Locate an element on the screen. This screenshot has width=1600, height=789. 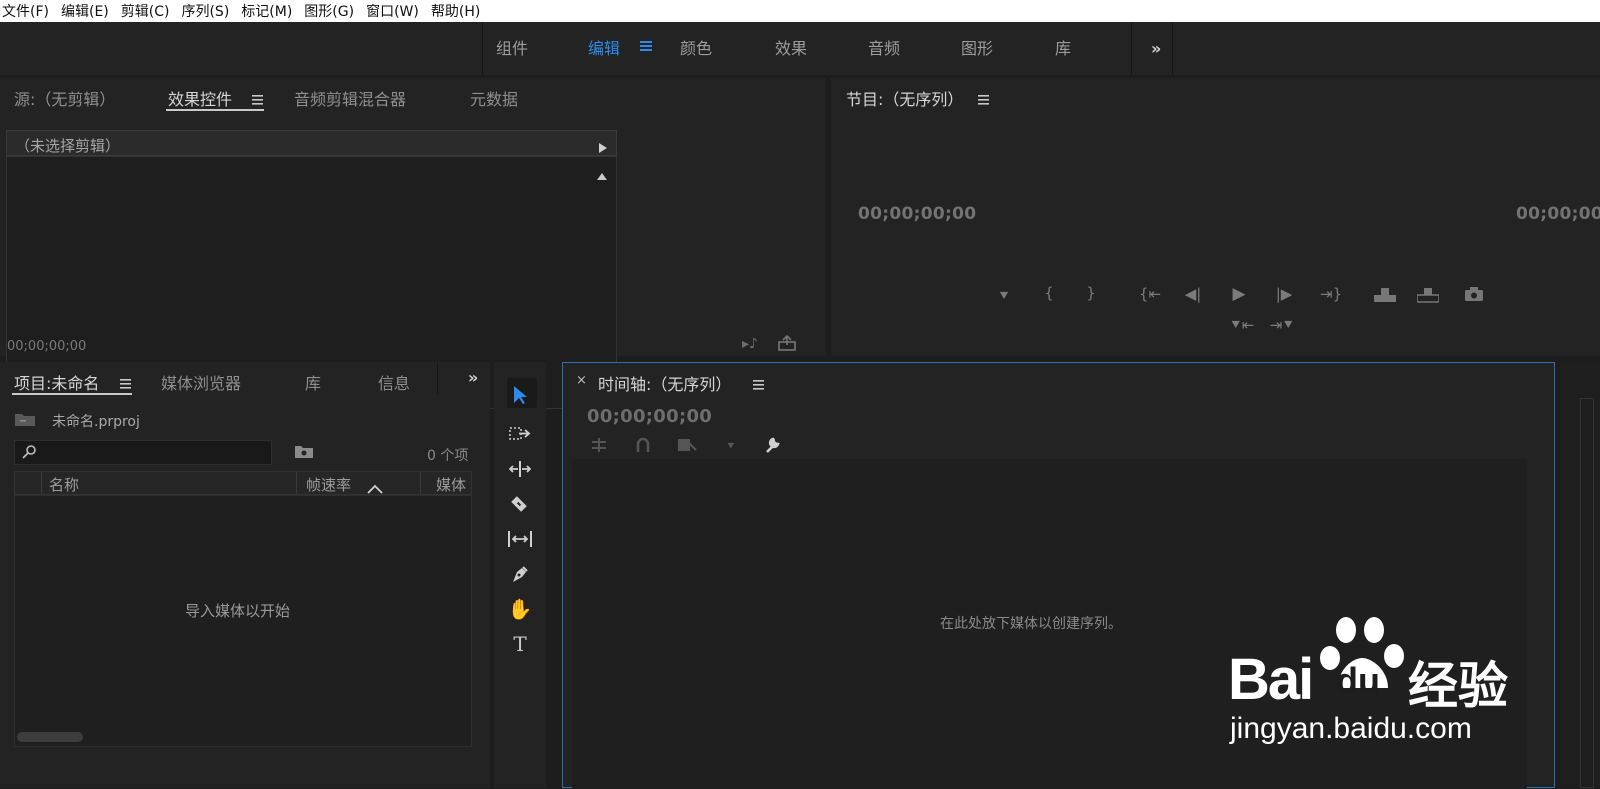
mark-out-icon: } is located at coordinates (1091, 293).